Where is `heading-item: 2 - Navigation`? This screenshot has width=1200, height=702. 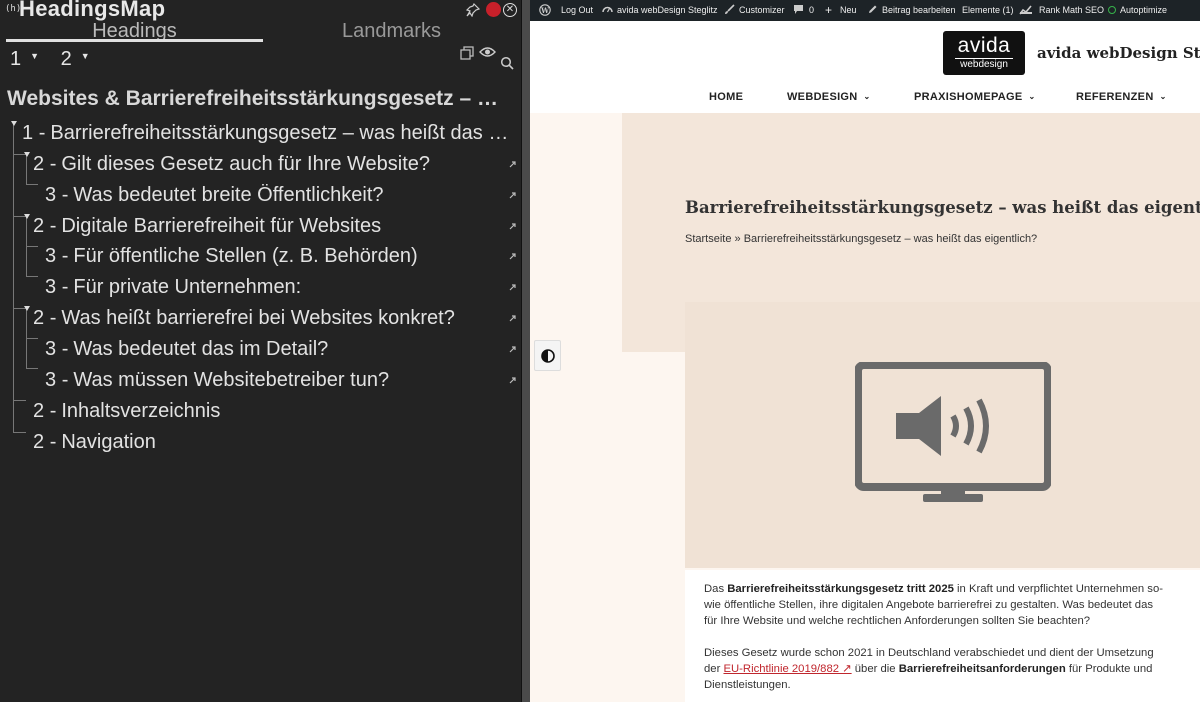 heading-item: 2 - Navigation is located at coordinates (260, 443).